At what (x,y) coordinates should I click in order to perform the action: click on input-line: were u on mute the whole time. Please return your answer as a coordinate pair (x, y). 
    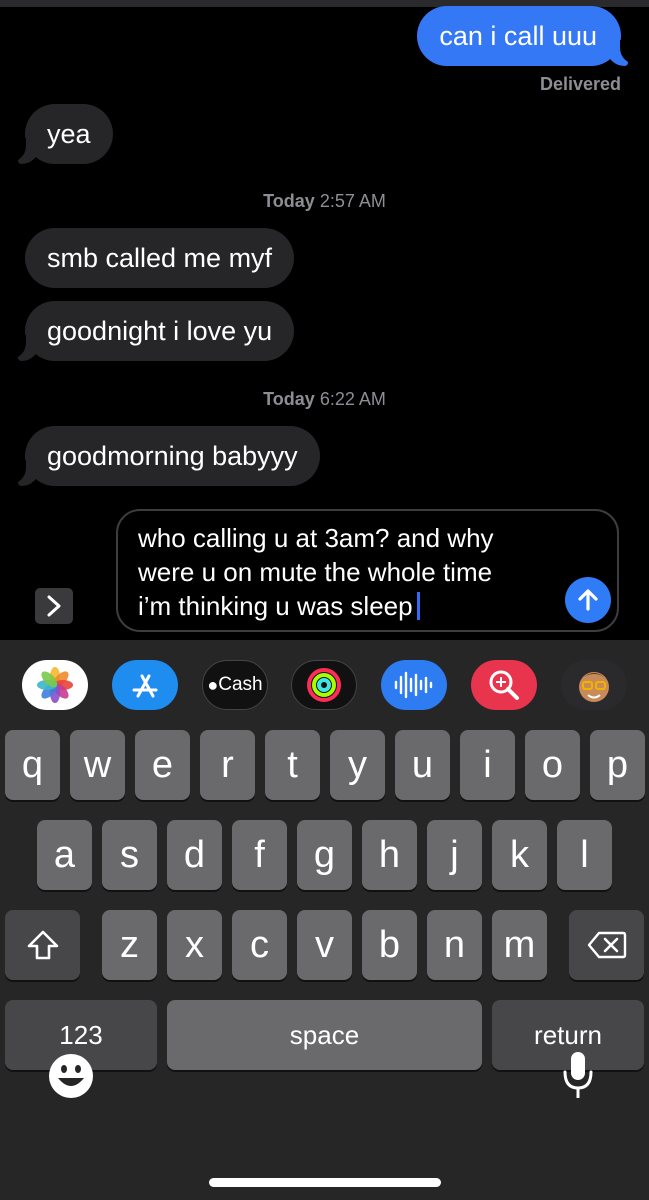
    Looking at the image, I should click on (315, 572).